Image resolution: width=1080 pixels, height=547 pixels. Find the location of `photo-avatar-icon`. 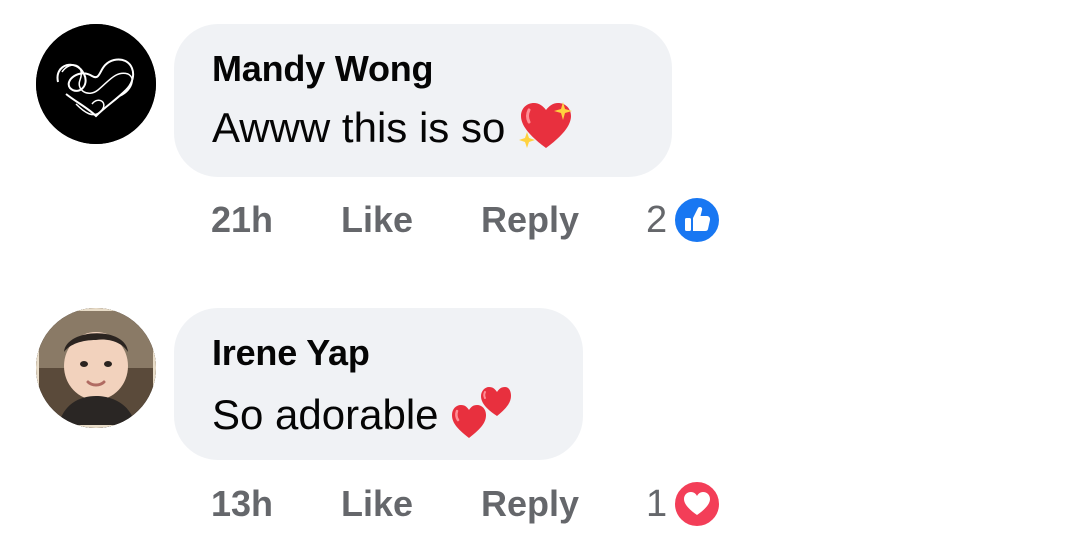

photo-avatar-icon is located at coordinates (96, 368).